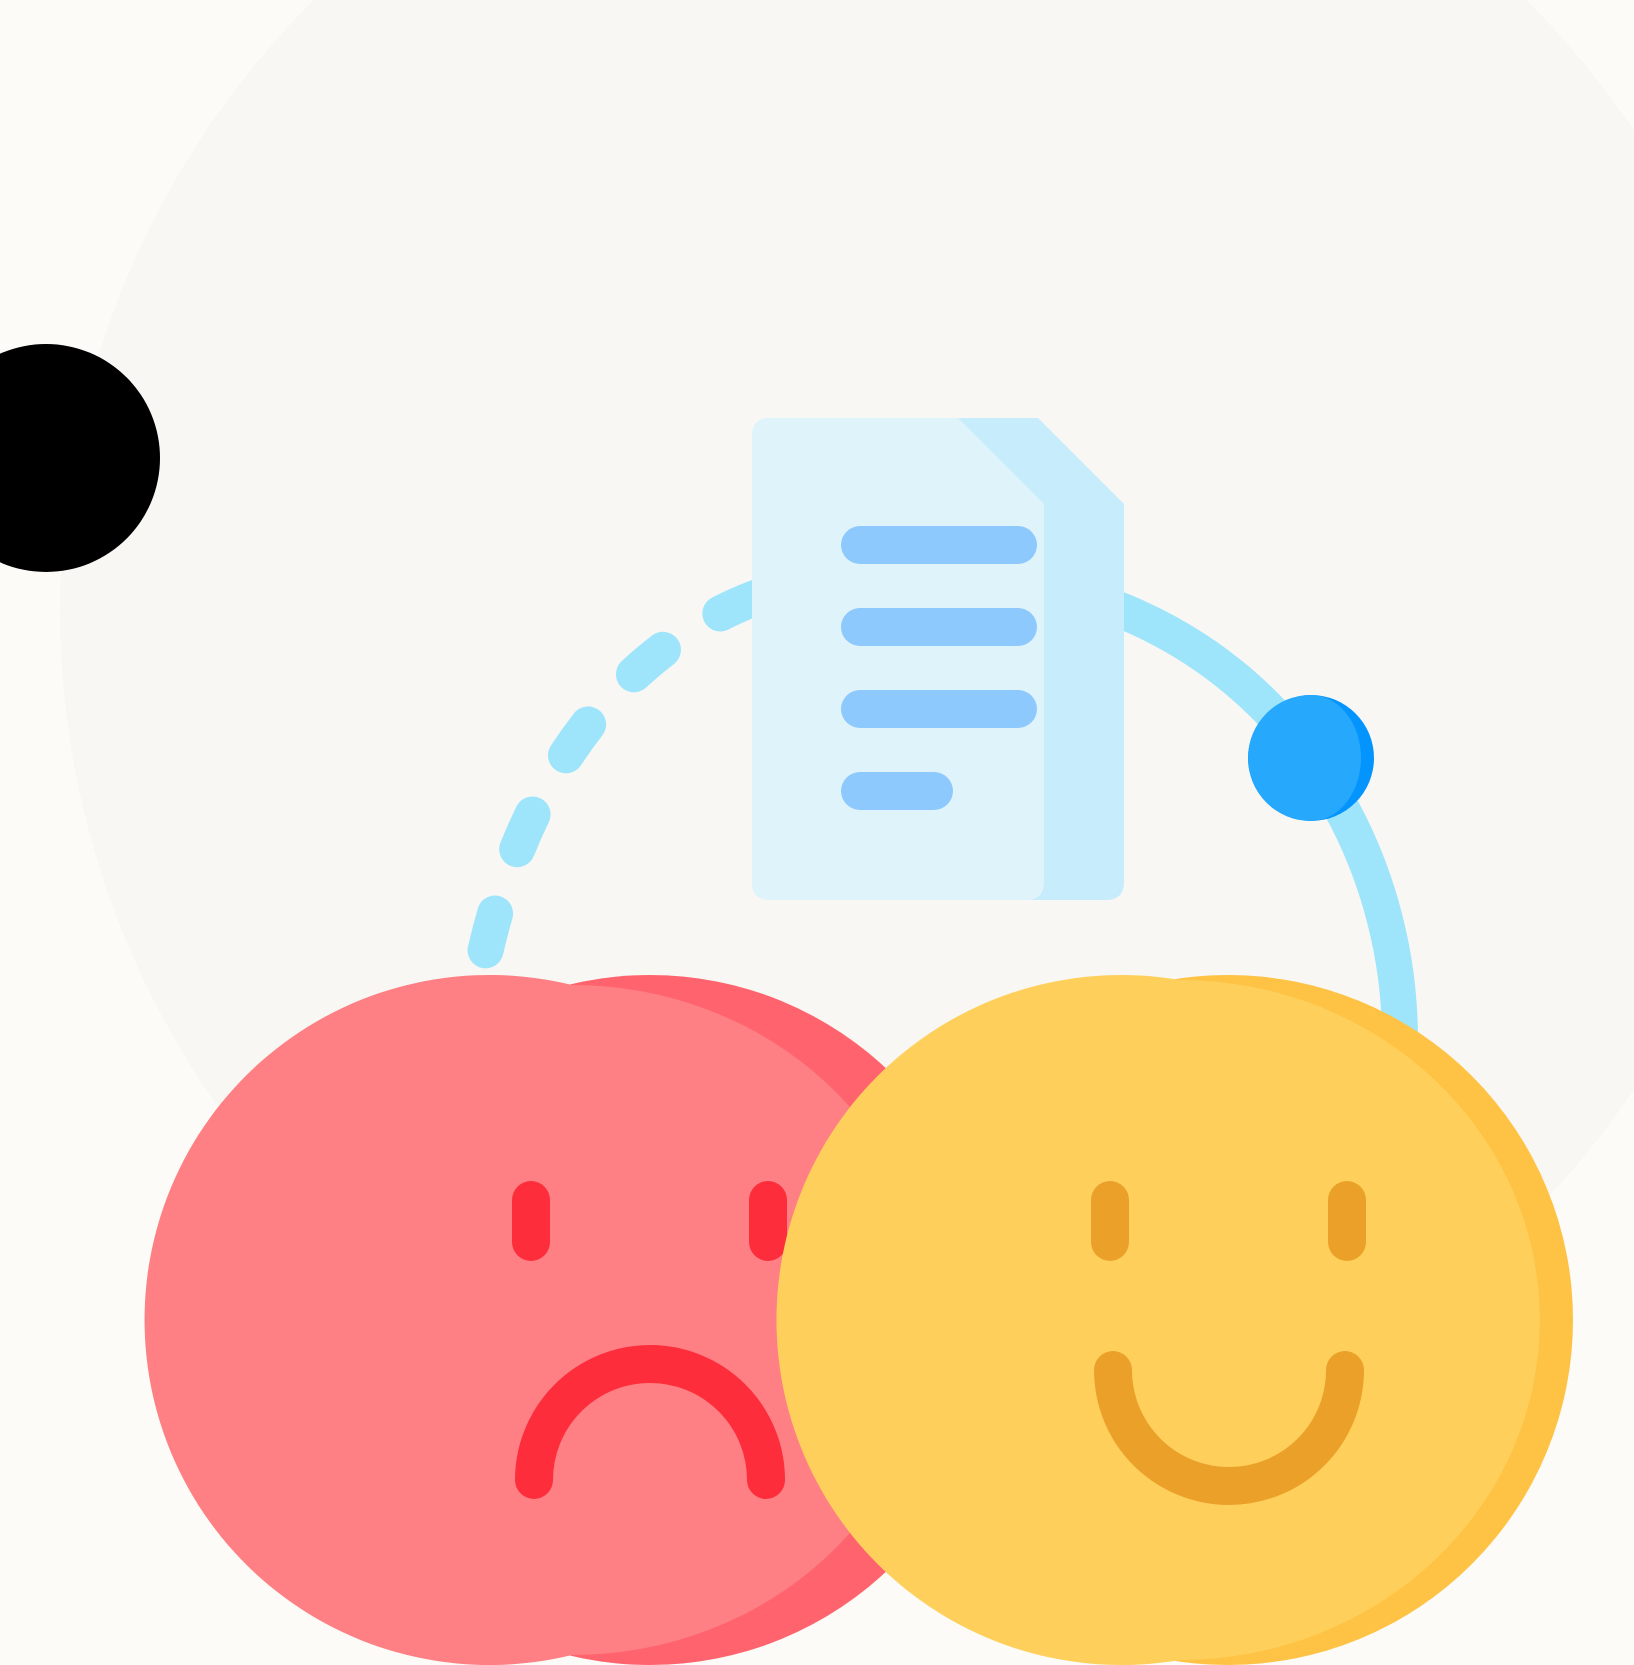  What do you see at coordinates (1311, 758) in the screenshot?
I see `blue-node-dot` at bounding box center [1311, 758].